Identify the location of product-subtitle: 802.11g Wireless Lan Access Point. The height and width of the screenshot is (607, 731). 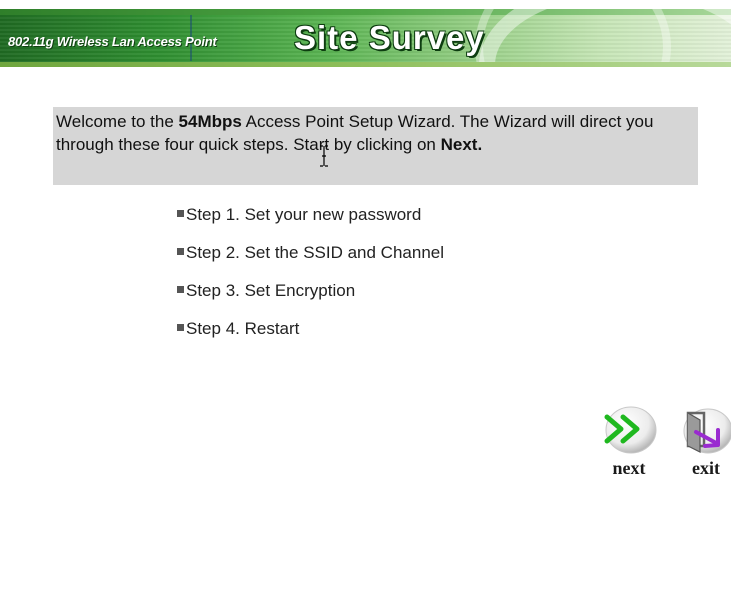
(112, 41).